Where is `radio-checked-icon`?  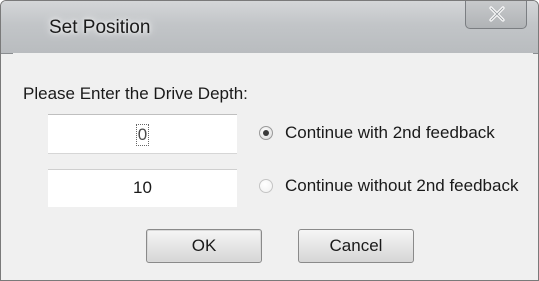
radio-checked-icon is located at coordinates (266, 133).